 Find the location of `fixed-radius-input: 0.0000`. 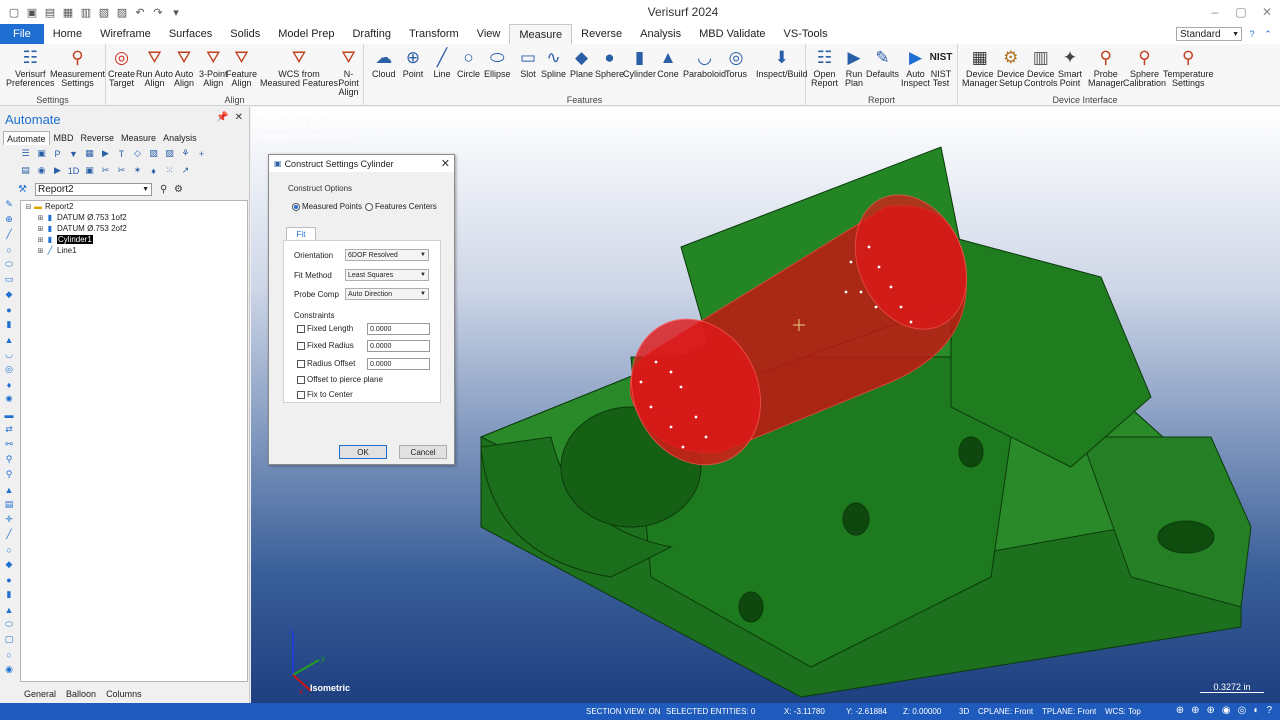

fixed-radius-input: 0.0000 is located at coordinates (398, 346).